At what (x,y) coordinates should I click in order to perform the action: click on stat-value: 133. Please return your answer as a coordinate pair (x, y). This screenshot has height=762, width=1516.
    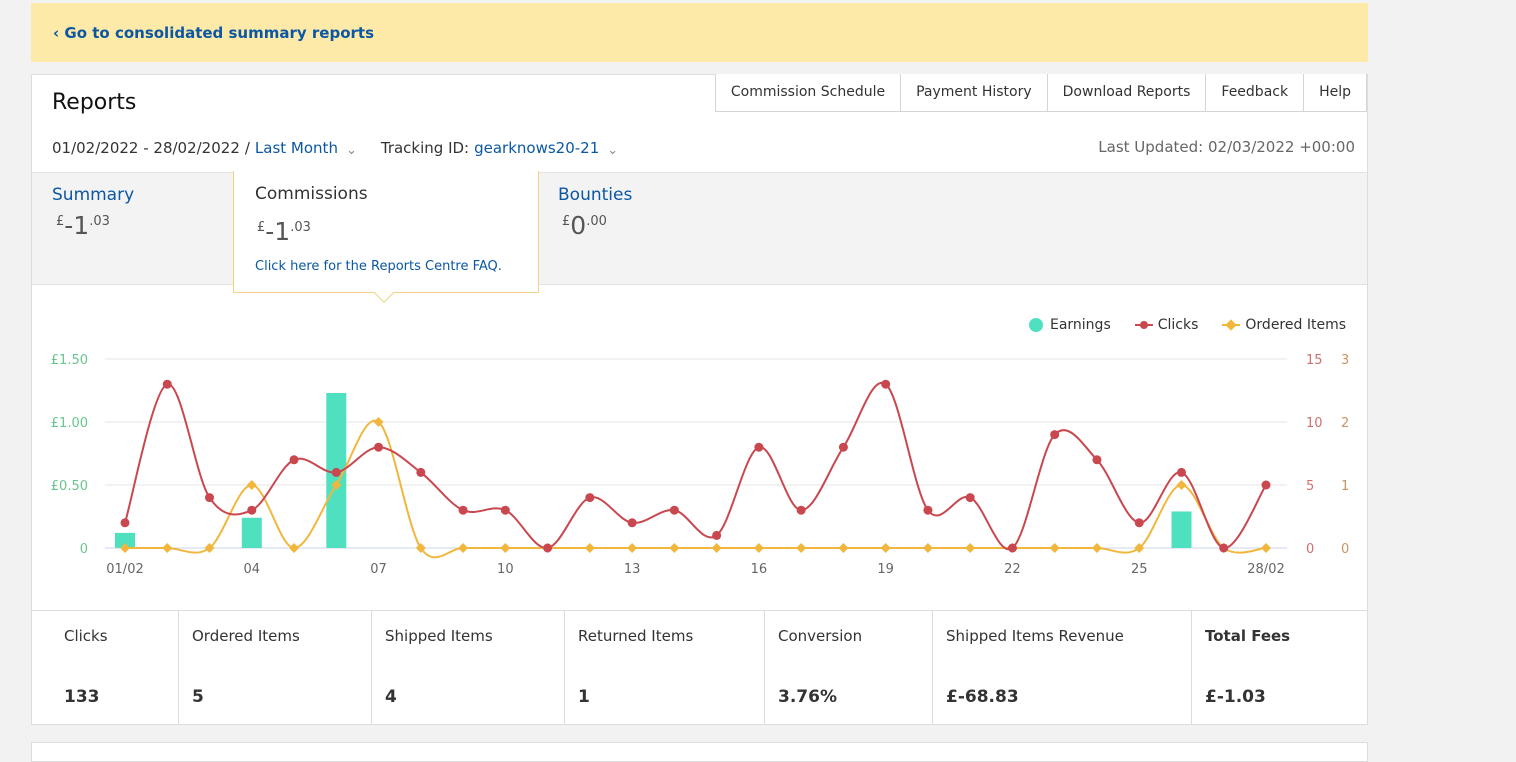
    Looking at the image, I should click on (82, 697).